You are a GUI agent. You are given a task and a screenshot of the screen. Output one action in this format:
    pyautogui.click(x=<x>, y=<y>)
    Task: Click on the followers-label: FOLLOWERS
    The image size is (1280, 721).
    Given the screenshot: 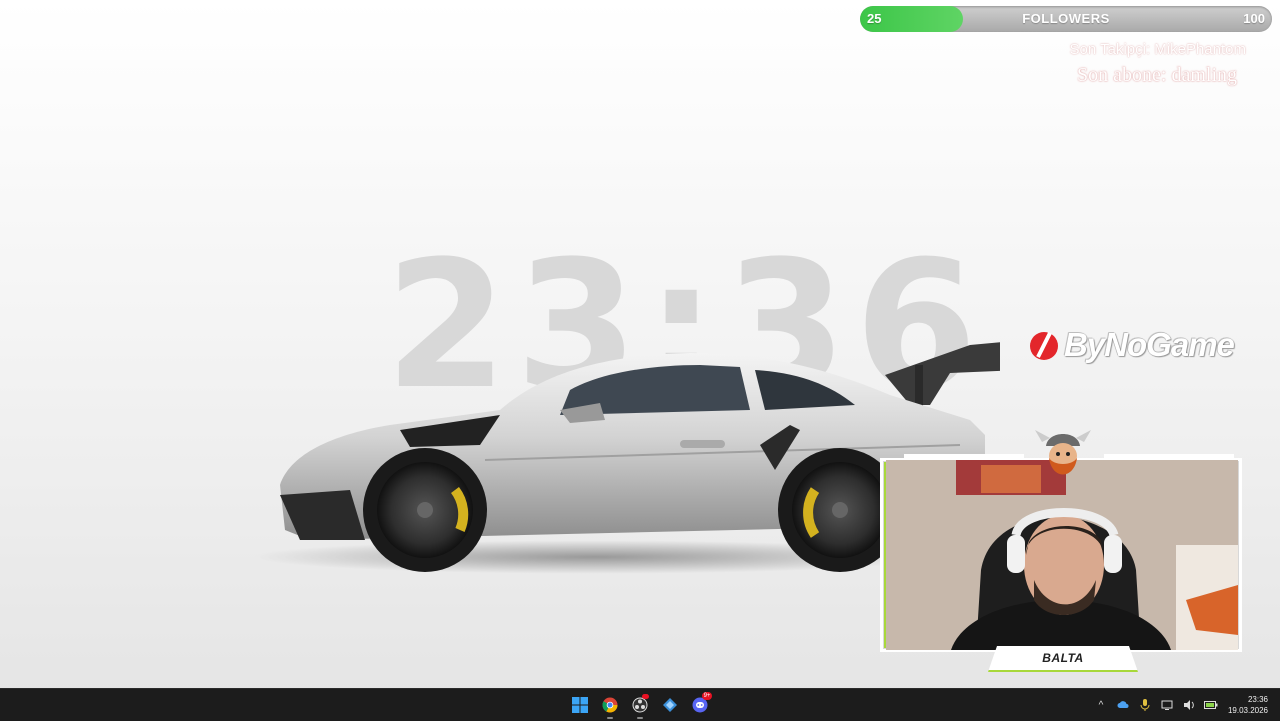 What is the action you would take?
    pyautogui.click(x=1066, y=18)
    